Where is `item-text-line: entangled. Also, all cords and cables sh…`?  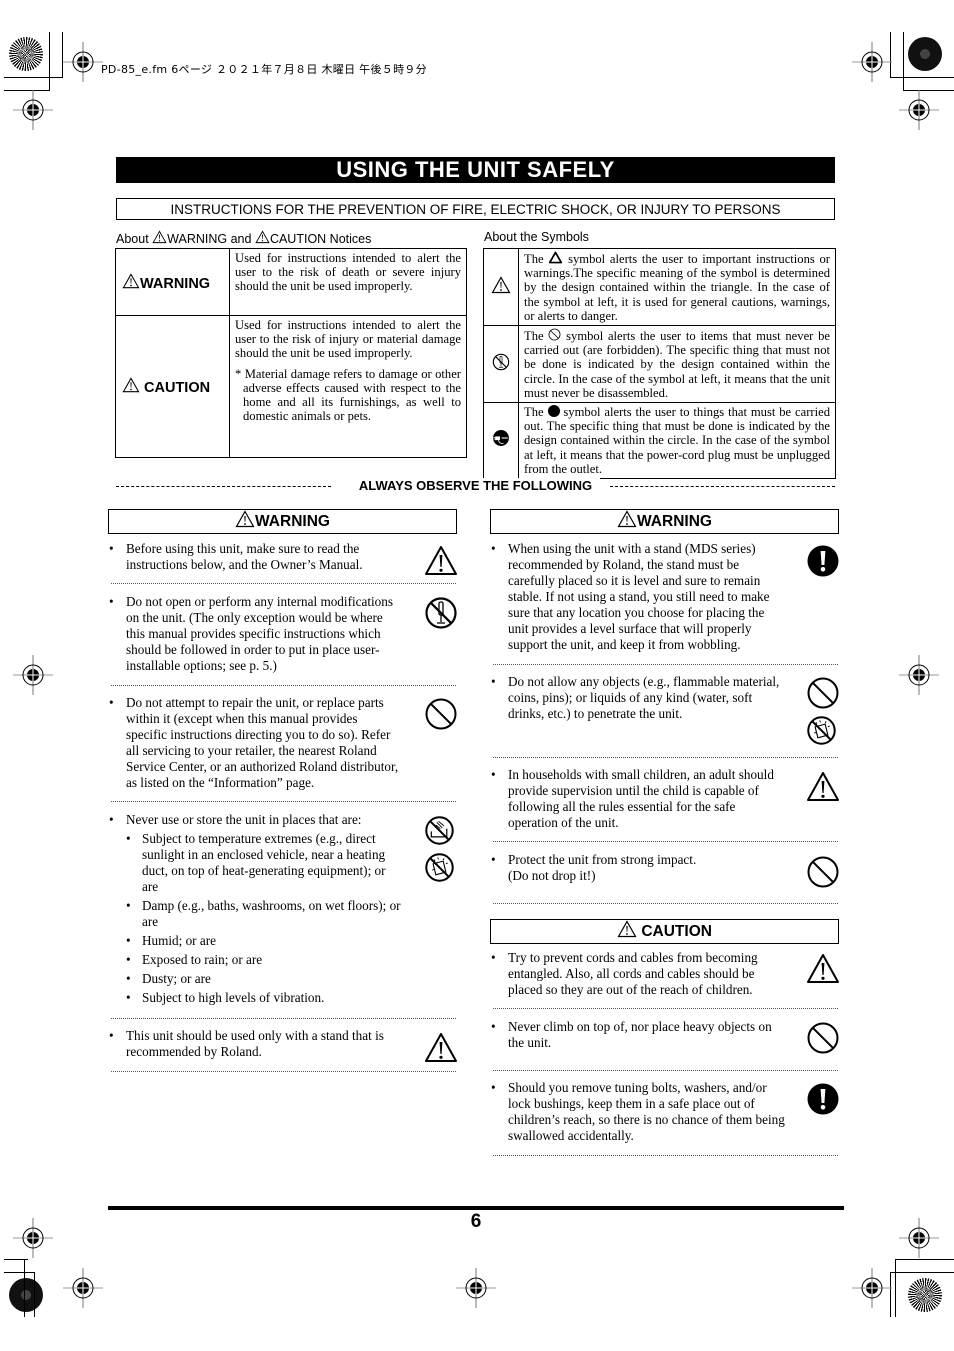
item-text-line: entangled. Also, all cords and cables sh… is located at coordinates (631, 973).